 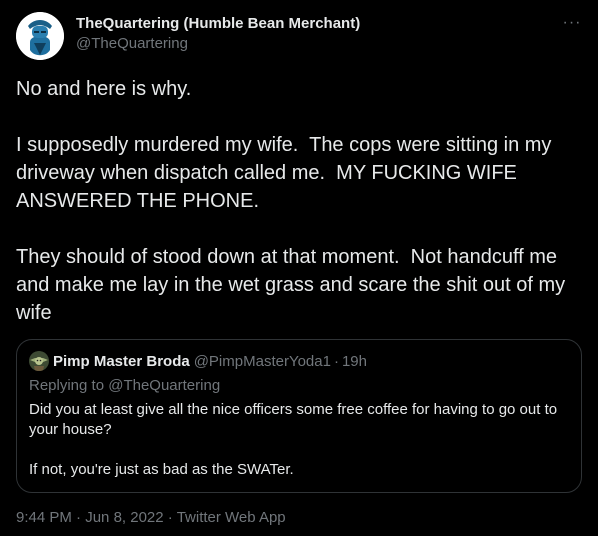 I want to click on author-display-name: TheQuartering (Humble Bean Merchant), so click(x=218, y=24).